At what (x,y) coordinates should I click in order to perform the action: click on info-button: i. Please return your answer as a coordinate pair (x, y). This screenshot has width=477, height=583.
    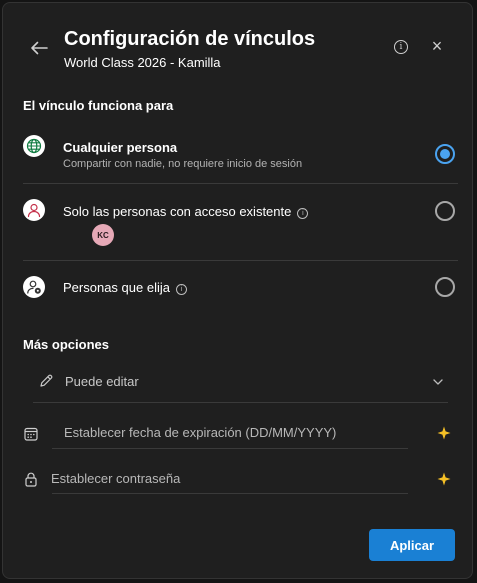
    Looking at the image, I should click on (401, 47).